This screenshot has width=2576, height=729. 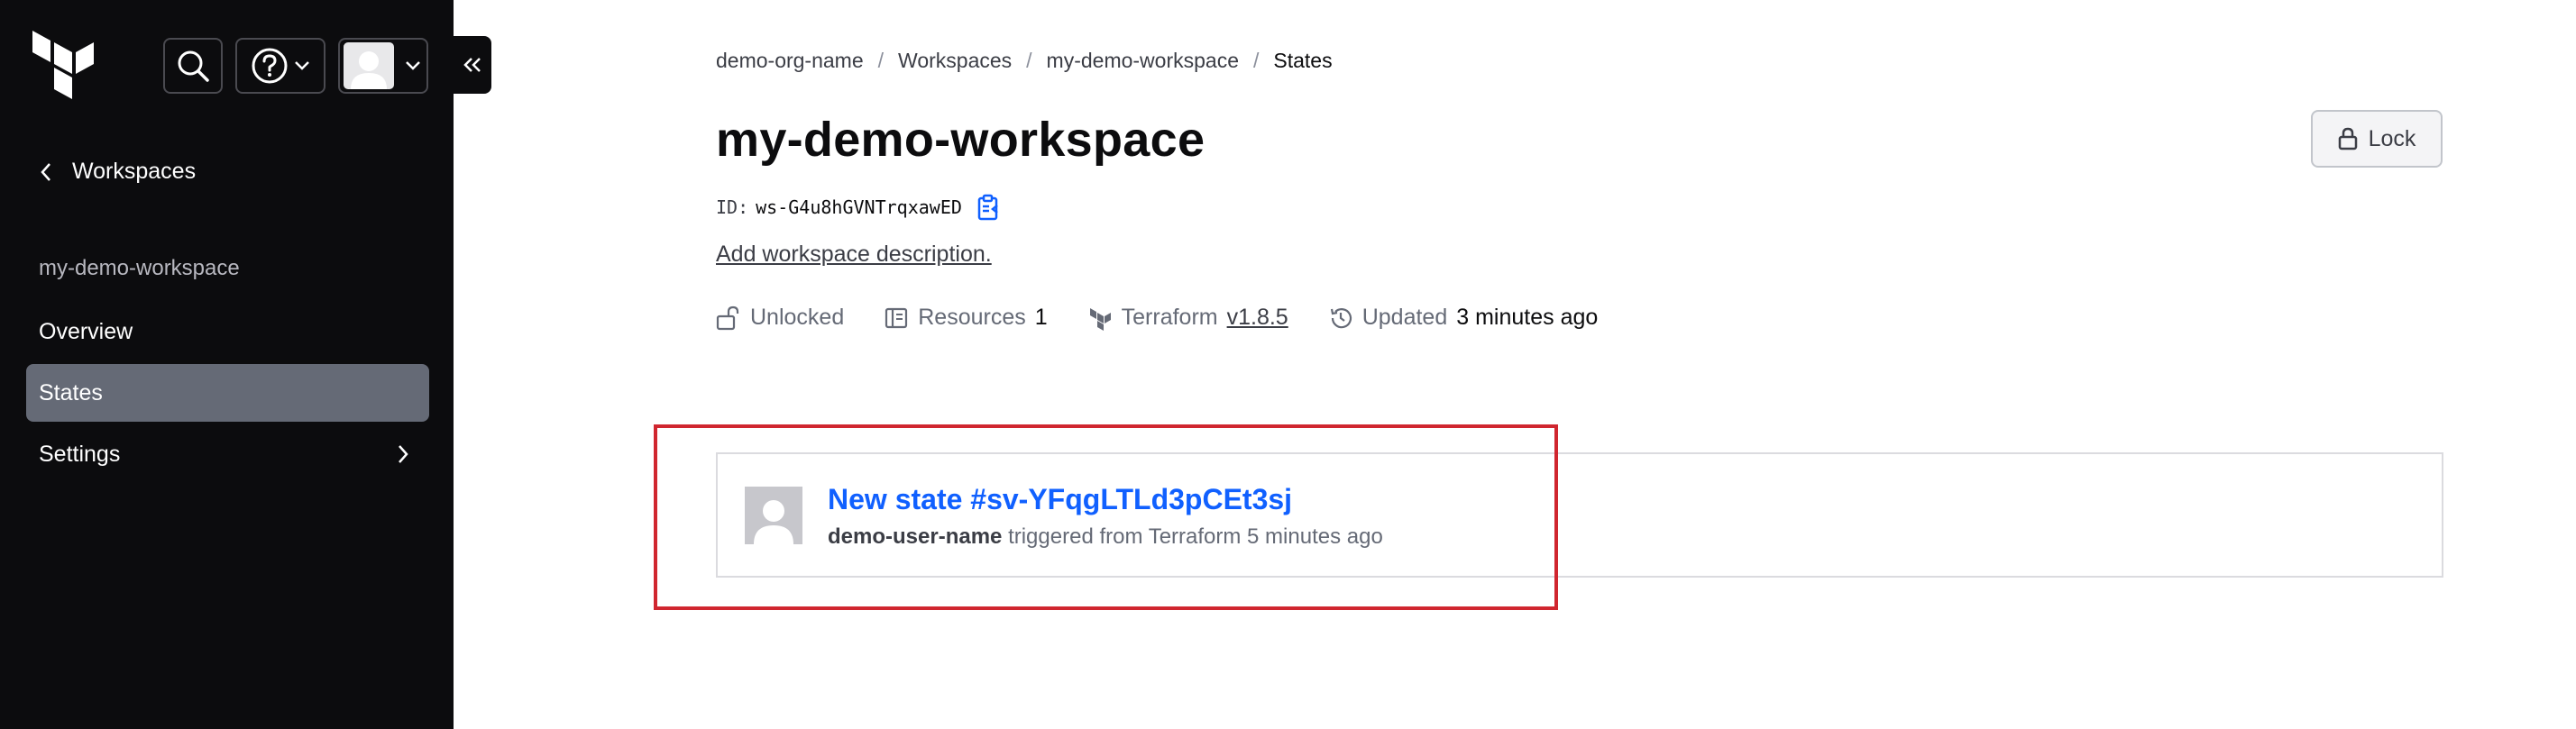 I want to click on workspace-id: ID: ws-G4u8hGVNTrqxawED, so click(x=859, y=208).